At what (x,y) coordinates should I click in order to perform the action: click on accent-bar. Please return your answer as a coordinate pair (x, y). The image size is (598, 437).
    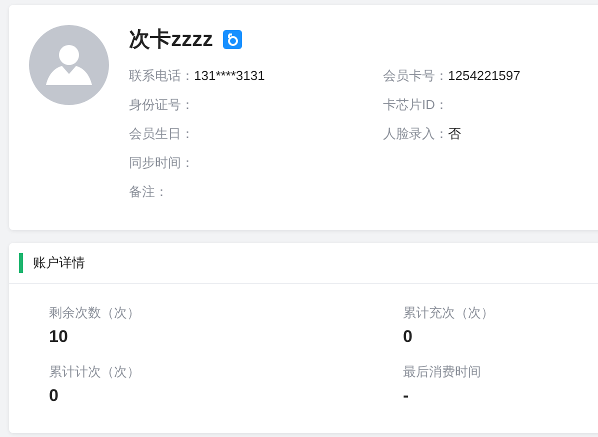
    Looking at the image, I should click on (21, 263).